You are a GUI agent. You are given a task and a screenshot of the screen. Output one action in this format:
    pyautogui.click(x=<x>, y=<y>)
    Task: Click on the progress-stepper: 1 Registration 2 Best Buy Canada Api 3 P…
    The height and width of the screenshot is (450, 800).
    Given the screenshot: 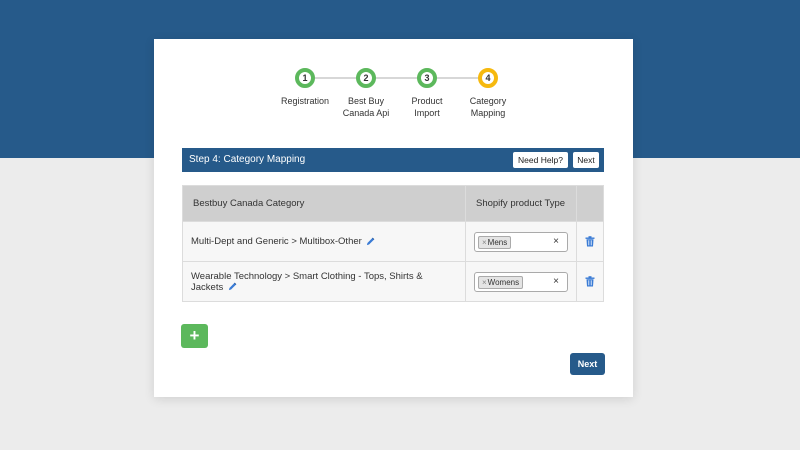 What is the action you would take?
    pyautogui.click(x=393, y=94)
    